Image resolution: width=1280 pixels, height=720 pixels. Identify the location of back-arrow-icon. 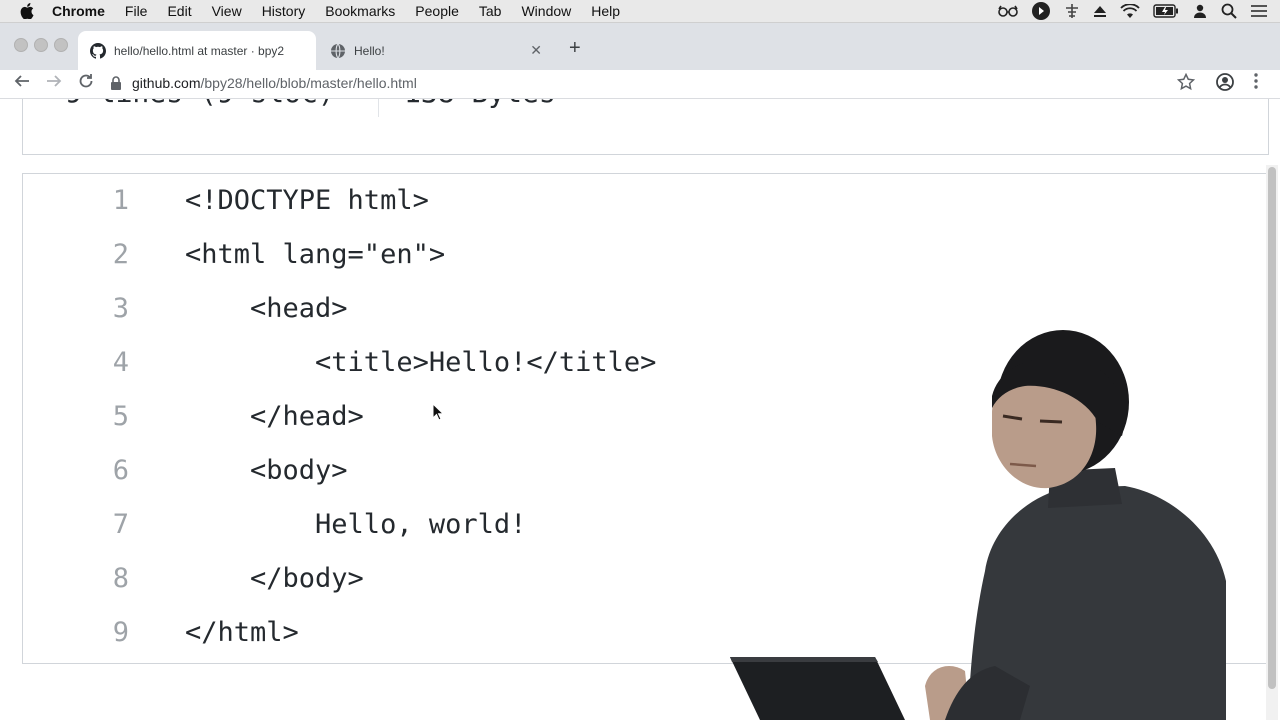
(22, 83).